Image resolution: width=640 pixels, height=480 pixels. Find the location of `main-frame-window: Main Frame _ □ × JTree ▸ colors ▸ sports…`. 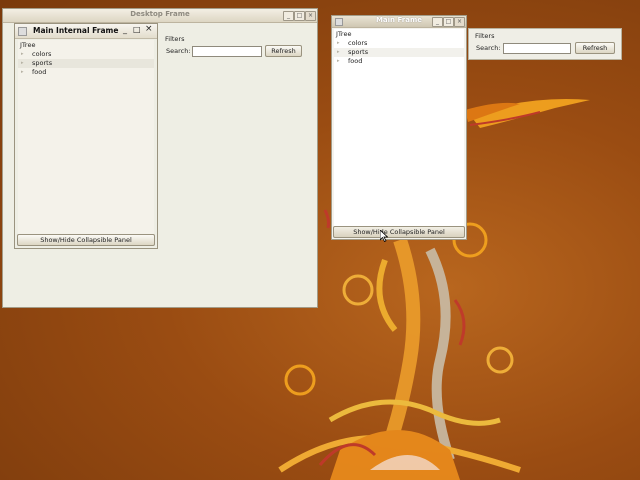

main-frame-window: Main Frame _ □ × JTree ▸ colors ▸ sports… is located at coordinates (399, 127).